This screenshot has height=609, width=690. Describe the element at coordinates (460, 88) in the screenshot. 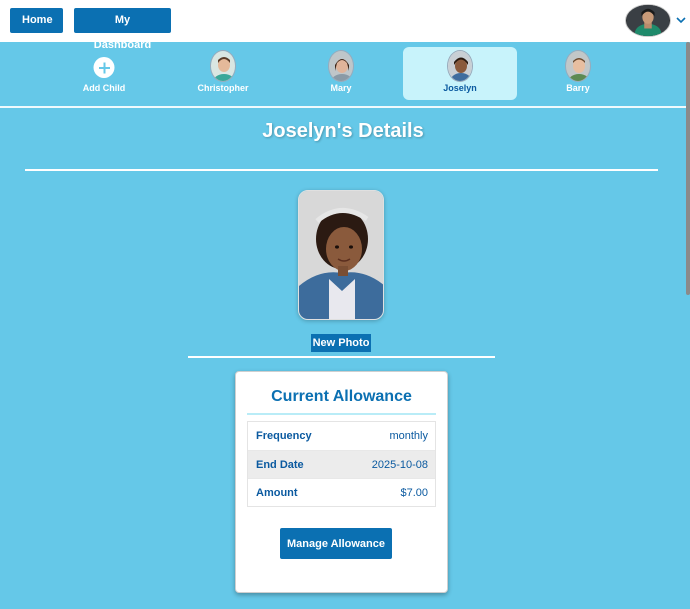

I see `child-name: Joselyn` at that location.